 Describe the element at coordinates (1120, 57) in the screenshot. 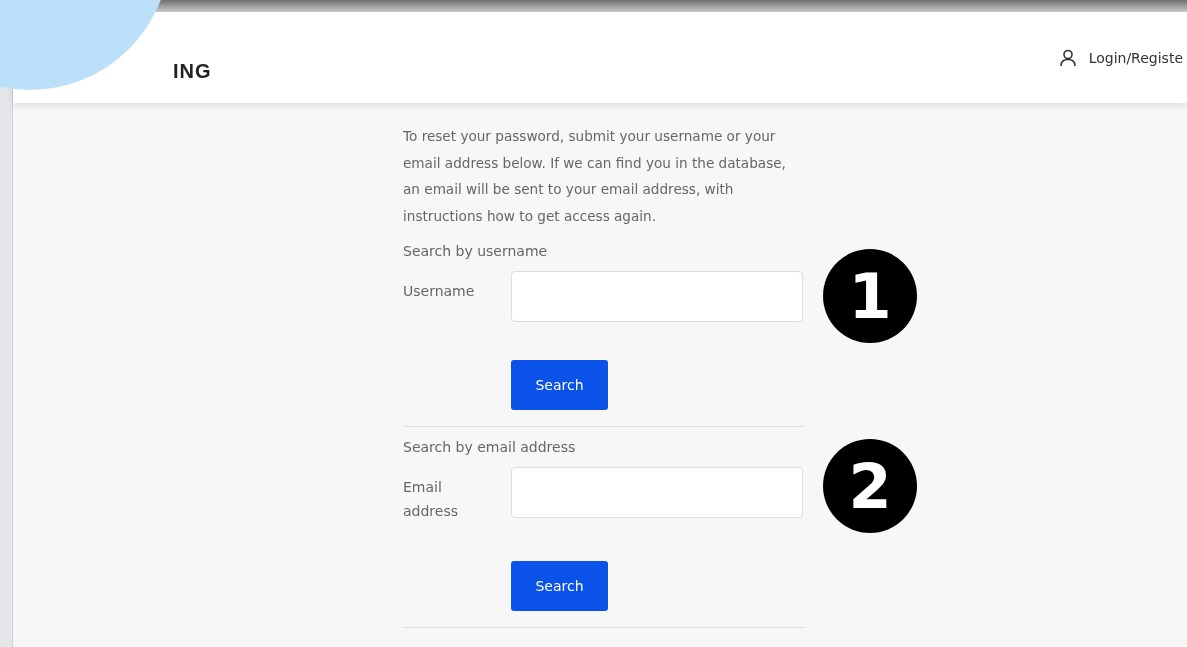

I see `login-register-link: Login/Registe` at that location.